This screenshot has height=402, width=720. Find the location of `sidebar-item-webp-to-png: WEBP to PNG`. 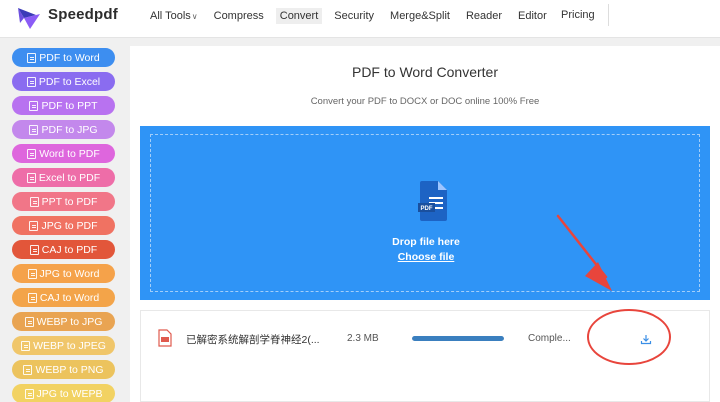

sidebar-item-webp-to-png: WEBP to PNG is located at coordinates (63, 369).